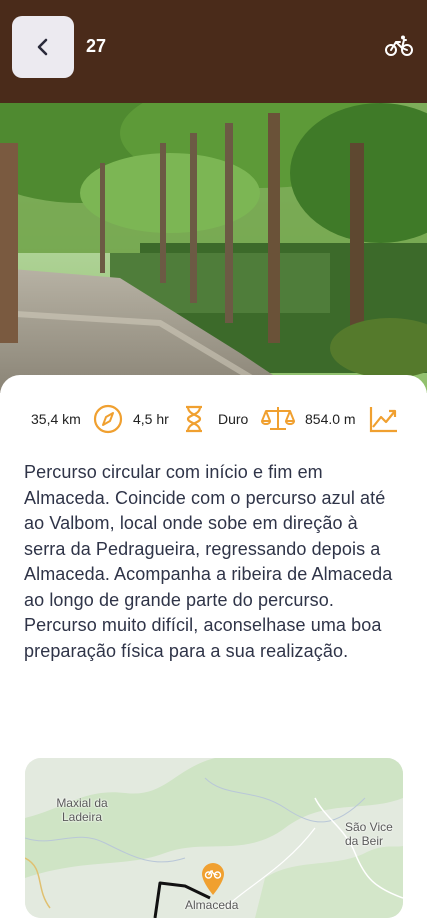  Describe the element at coordinates (96, 46) in the screenshot. I see `route-number: 27` at that location.